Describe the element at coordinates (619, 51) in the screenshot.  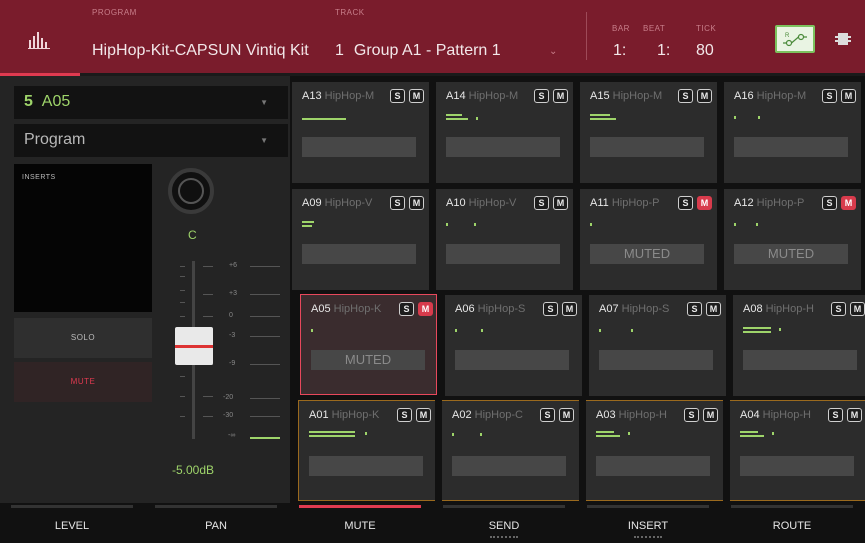
I see `bar-value: 1:` at that location.